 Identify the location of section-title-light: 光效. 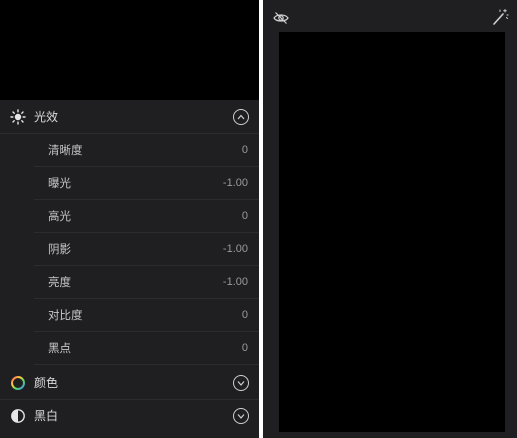
(46, 117).